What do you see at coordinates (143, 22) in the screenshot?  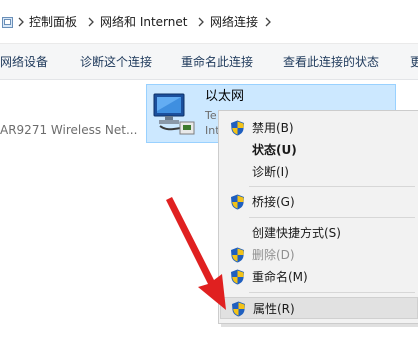 I see `breadcrumb-network-internet: 网络和 Internet` at bounding box center [143, 22].